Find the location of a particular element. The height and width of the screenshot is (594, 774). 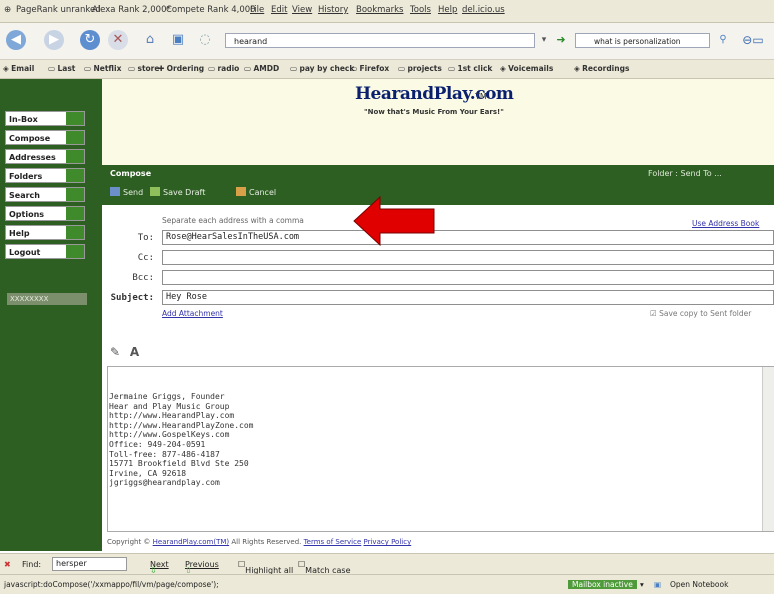

cc-field is located at coordinates (468, 257).